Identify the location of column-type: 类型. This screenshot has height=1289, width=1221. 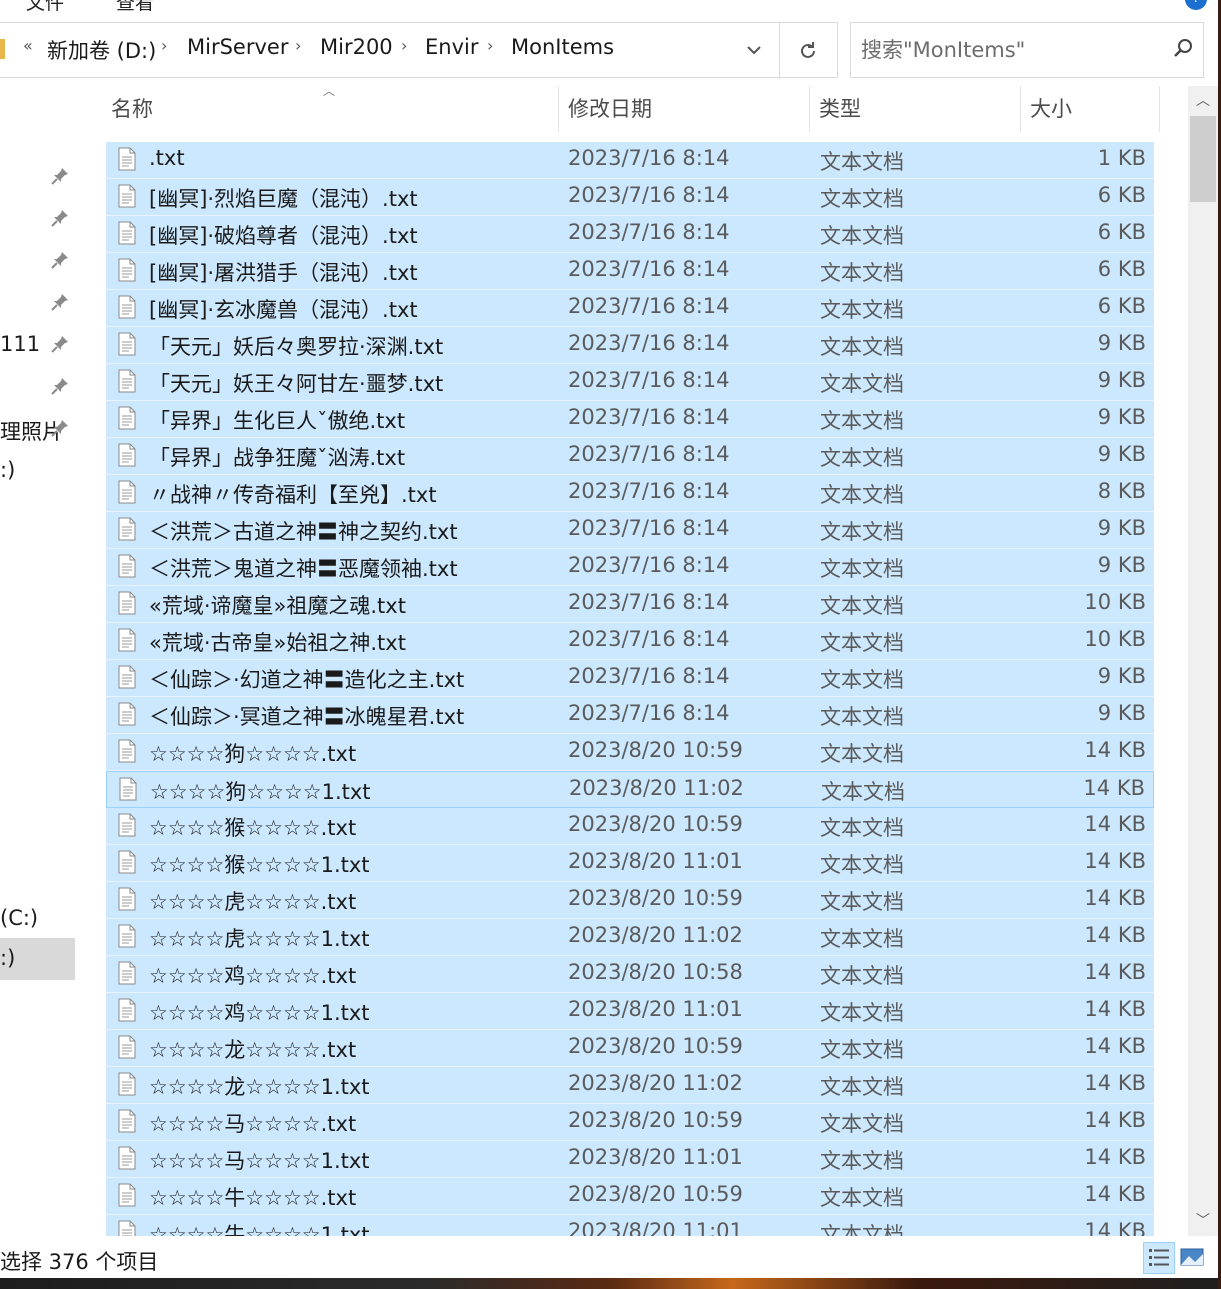
(917, 109).